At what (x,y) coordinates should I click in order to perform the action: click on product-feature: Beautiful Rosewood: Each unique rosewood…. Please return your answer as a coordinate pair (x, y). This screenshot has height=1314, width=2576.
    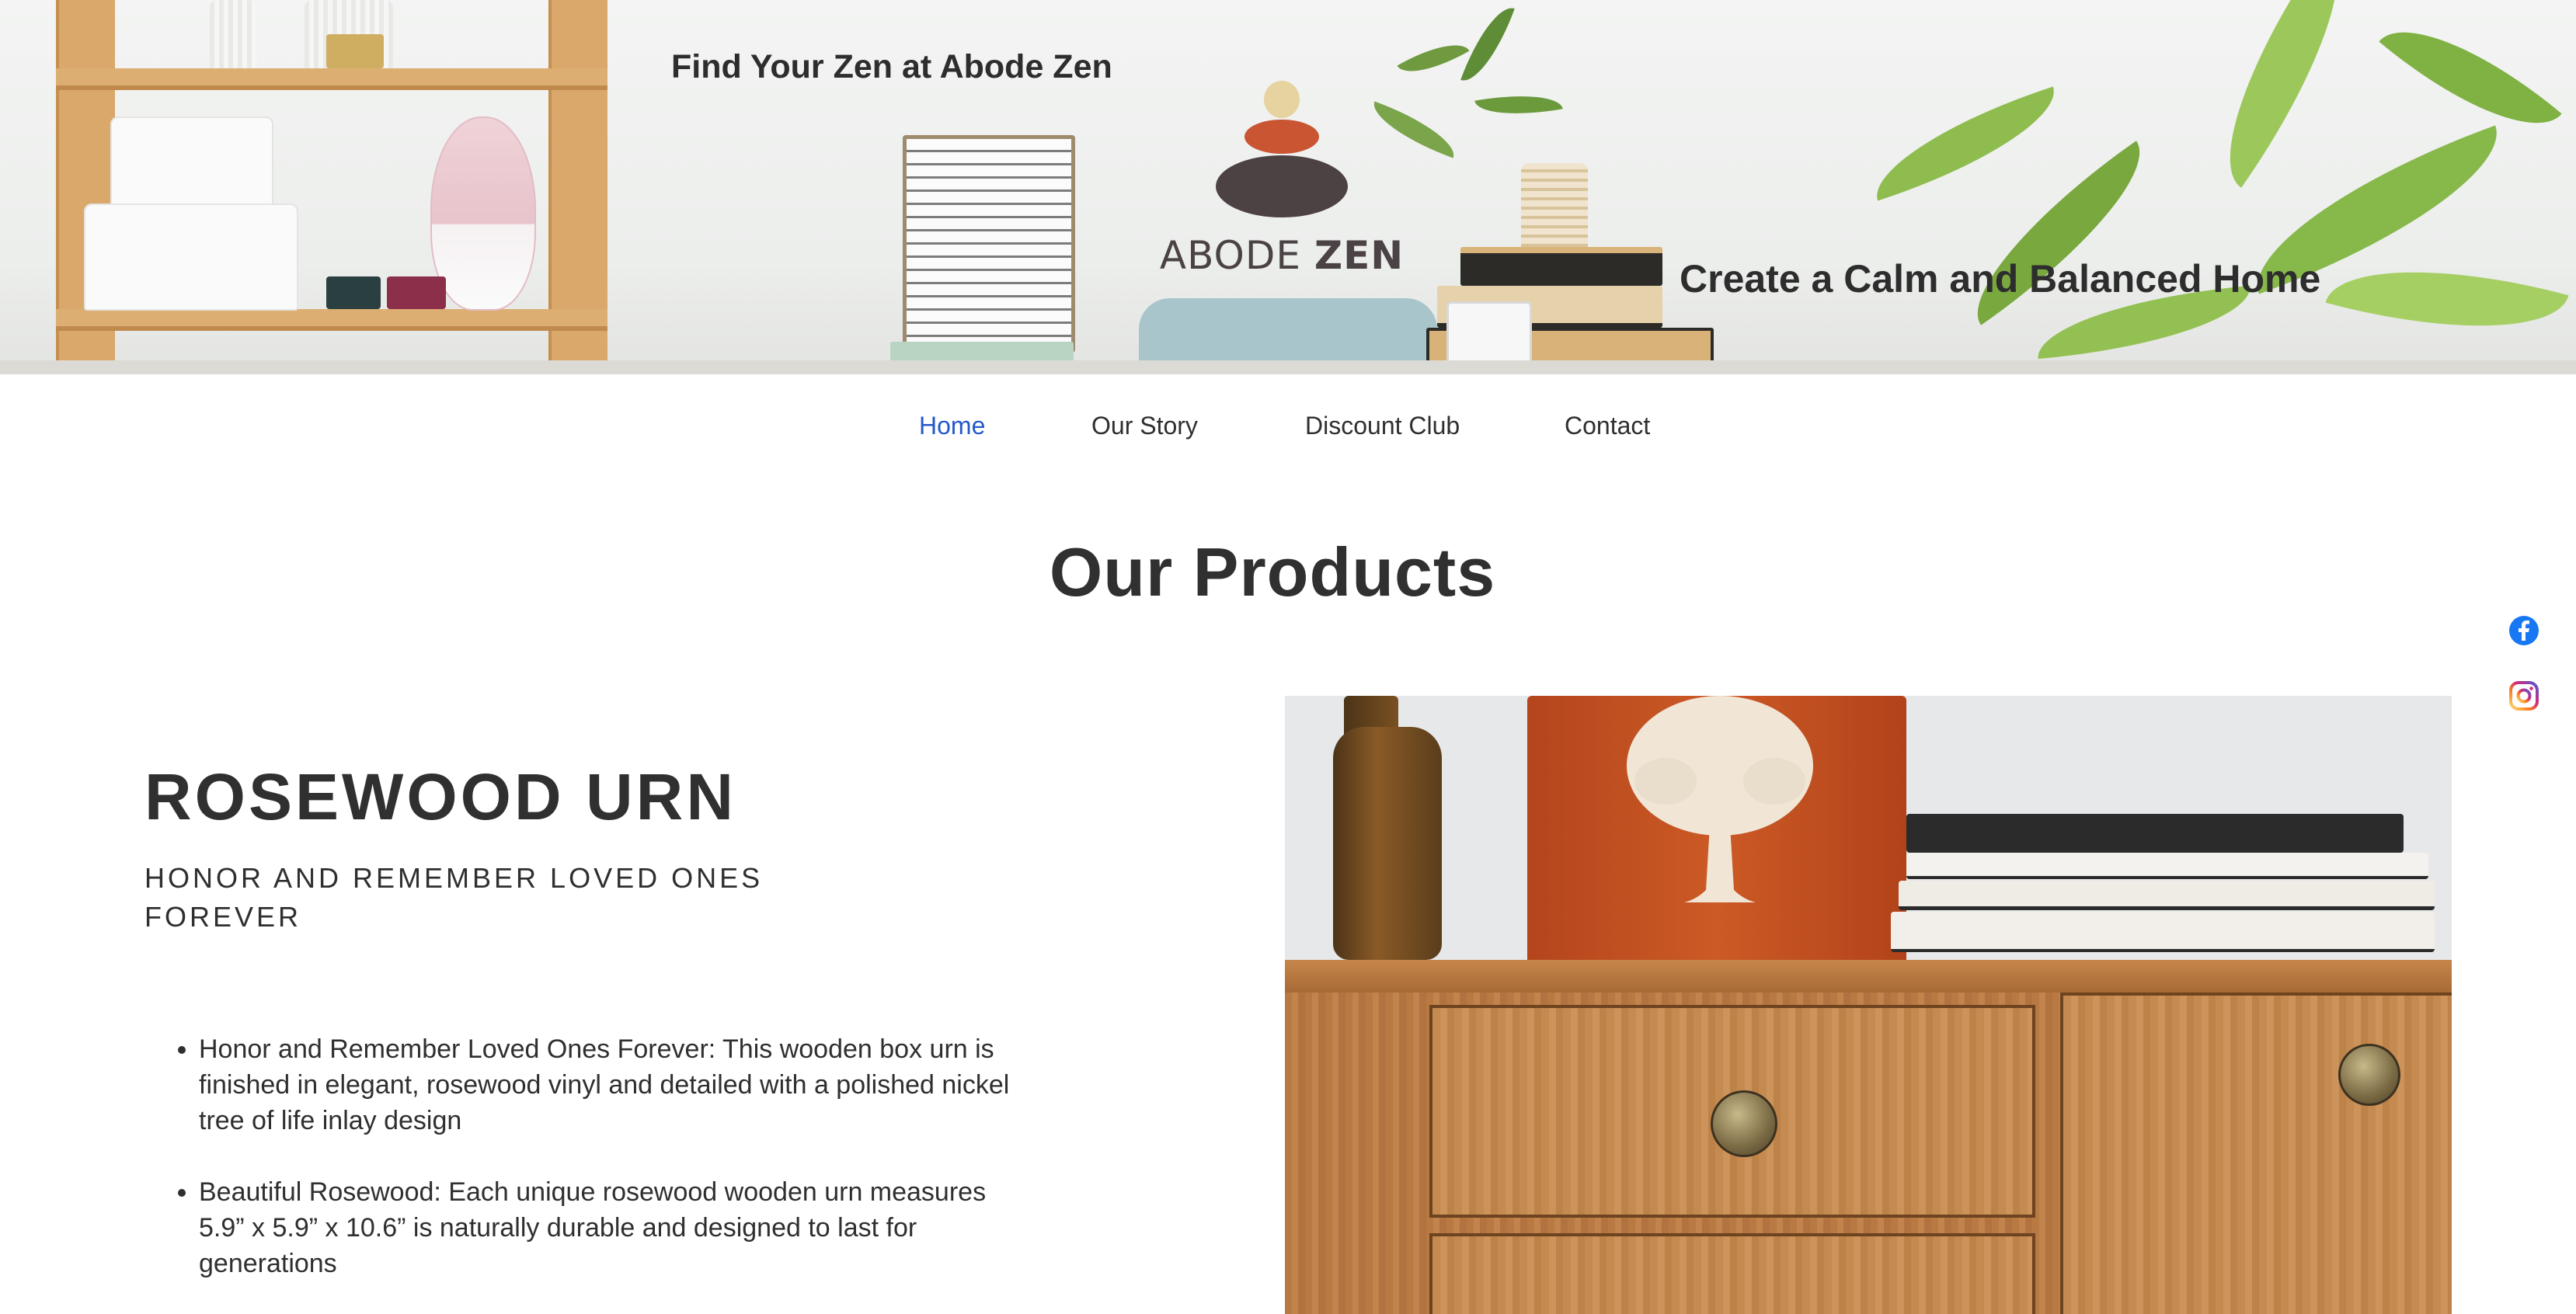
    Looking at the image, I should click on (607, 1227).